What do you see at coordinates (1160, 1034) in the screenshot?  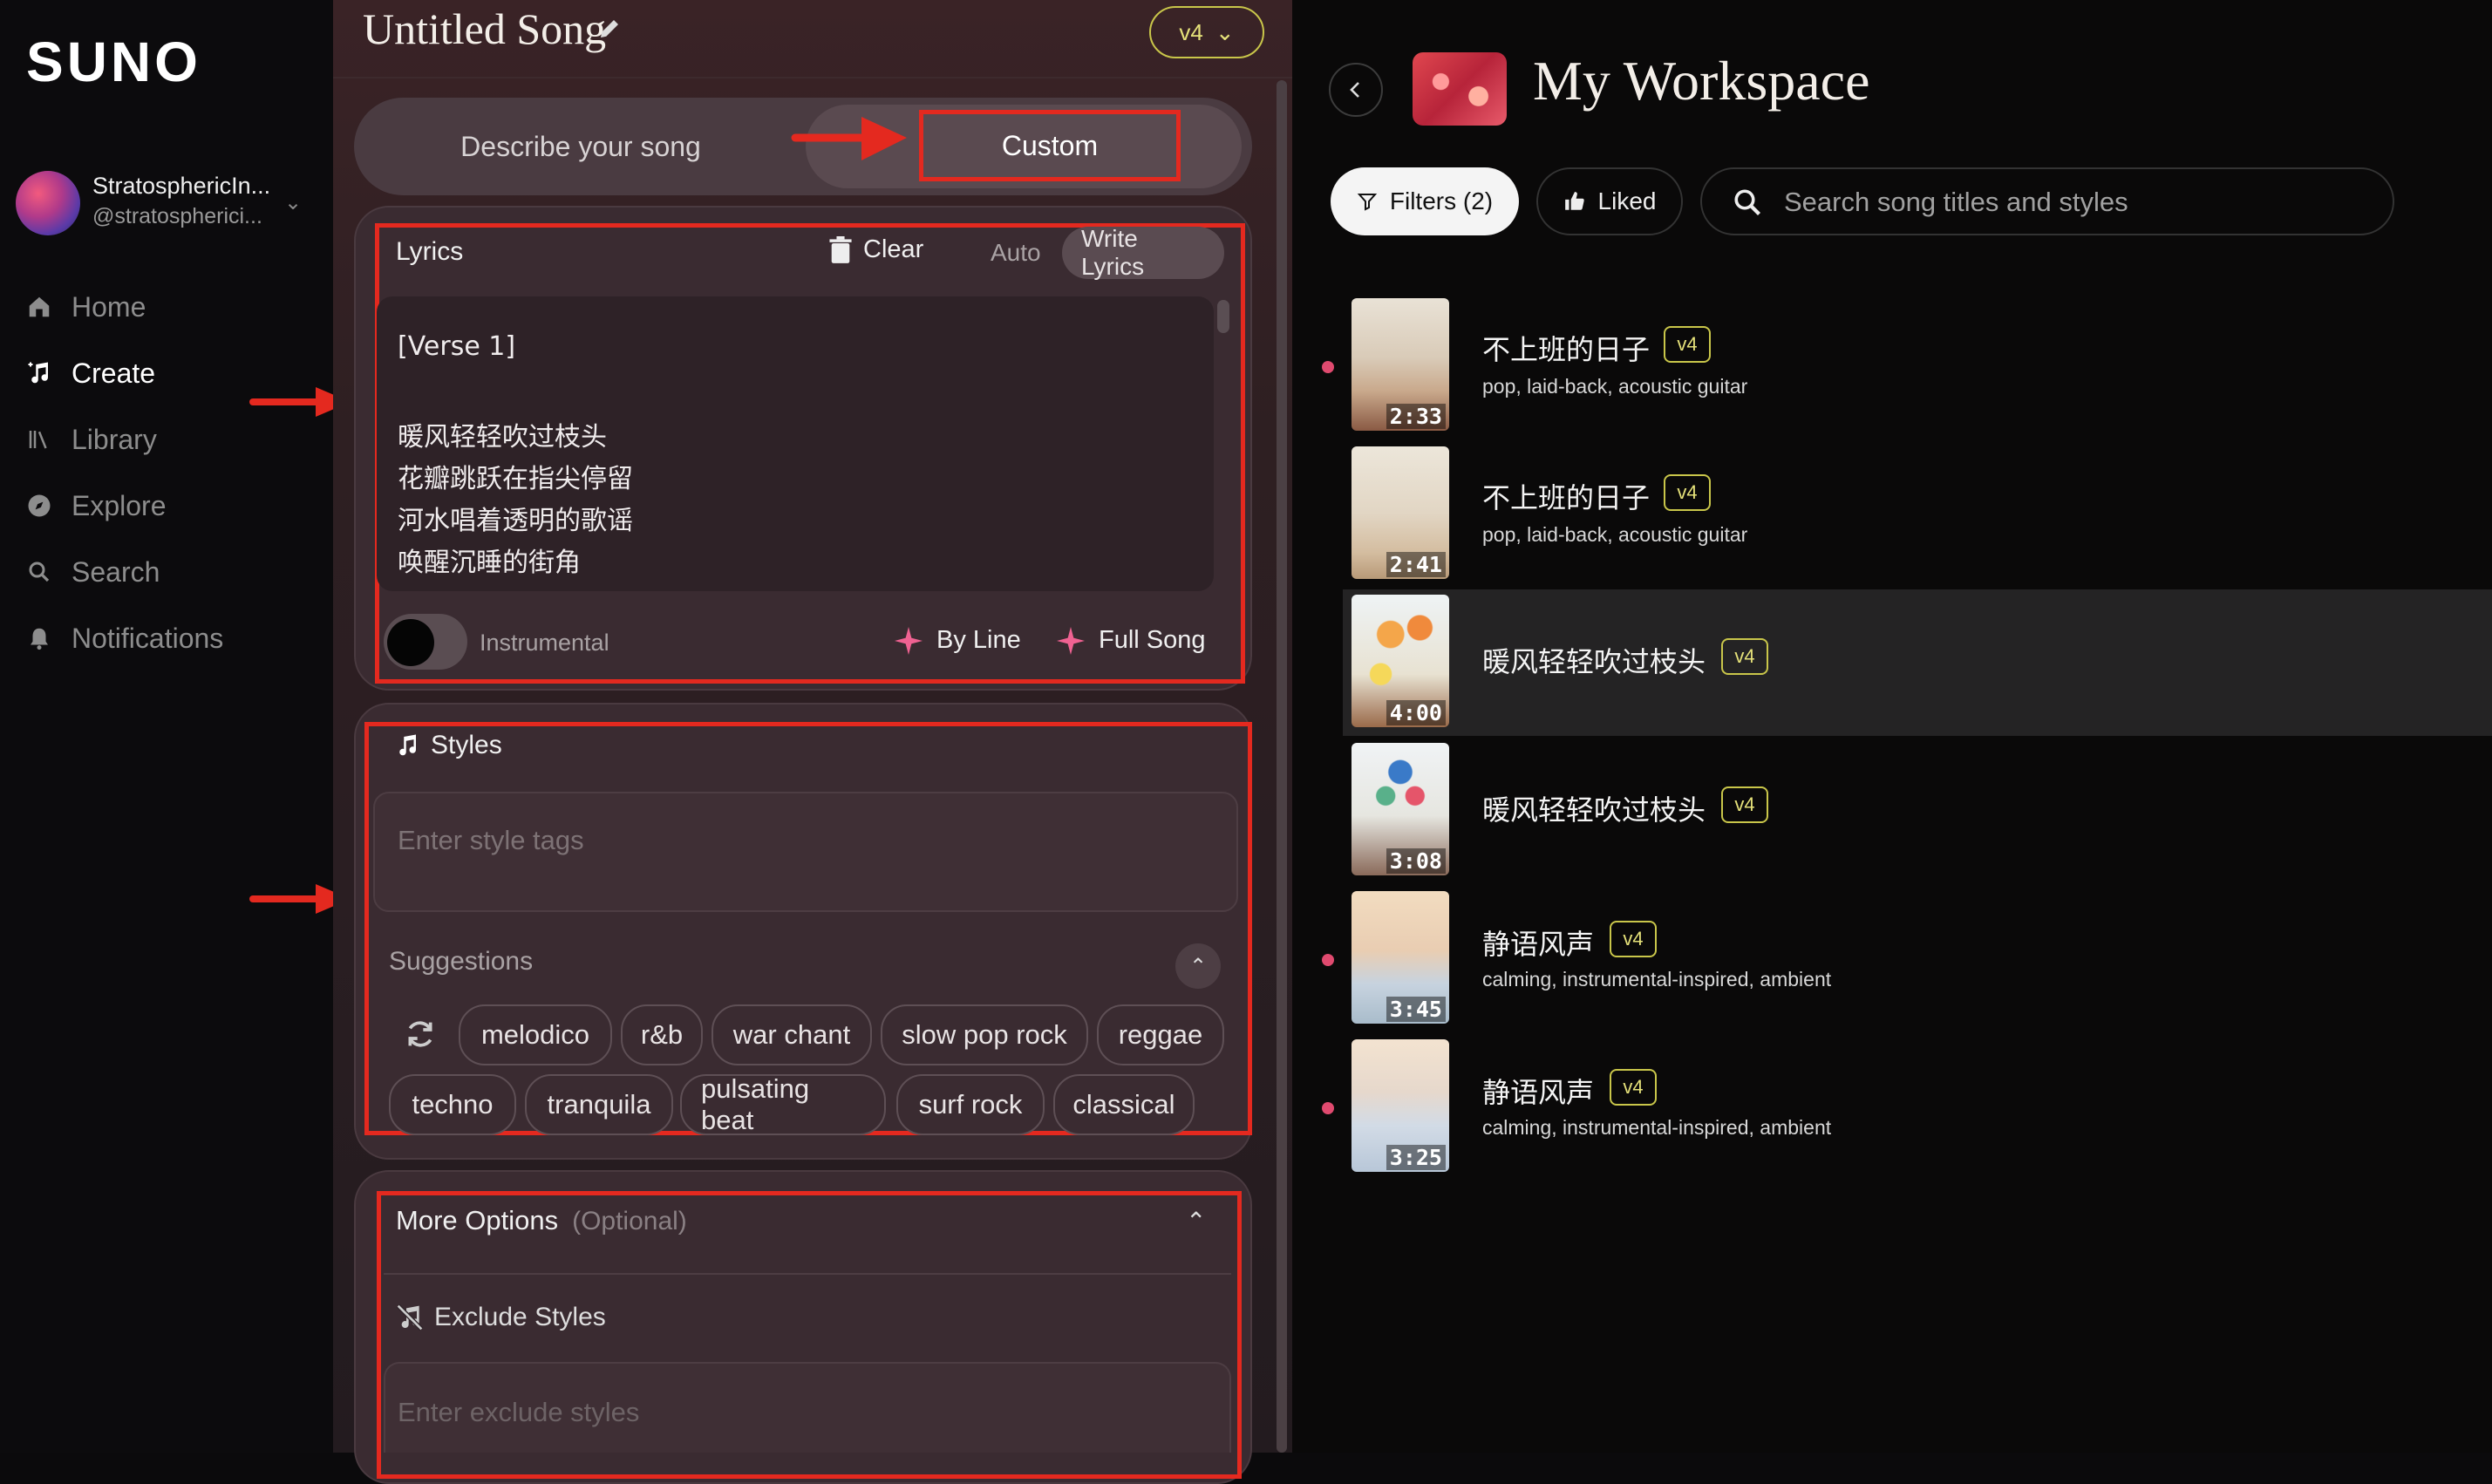 I see `suggestion-tag: reggae` at bounding box center [1160, 1034].